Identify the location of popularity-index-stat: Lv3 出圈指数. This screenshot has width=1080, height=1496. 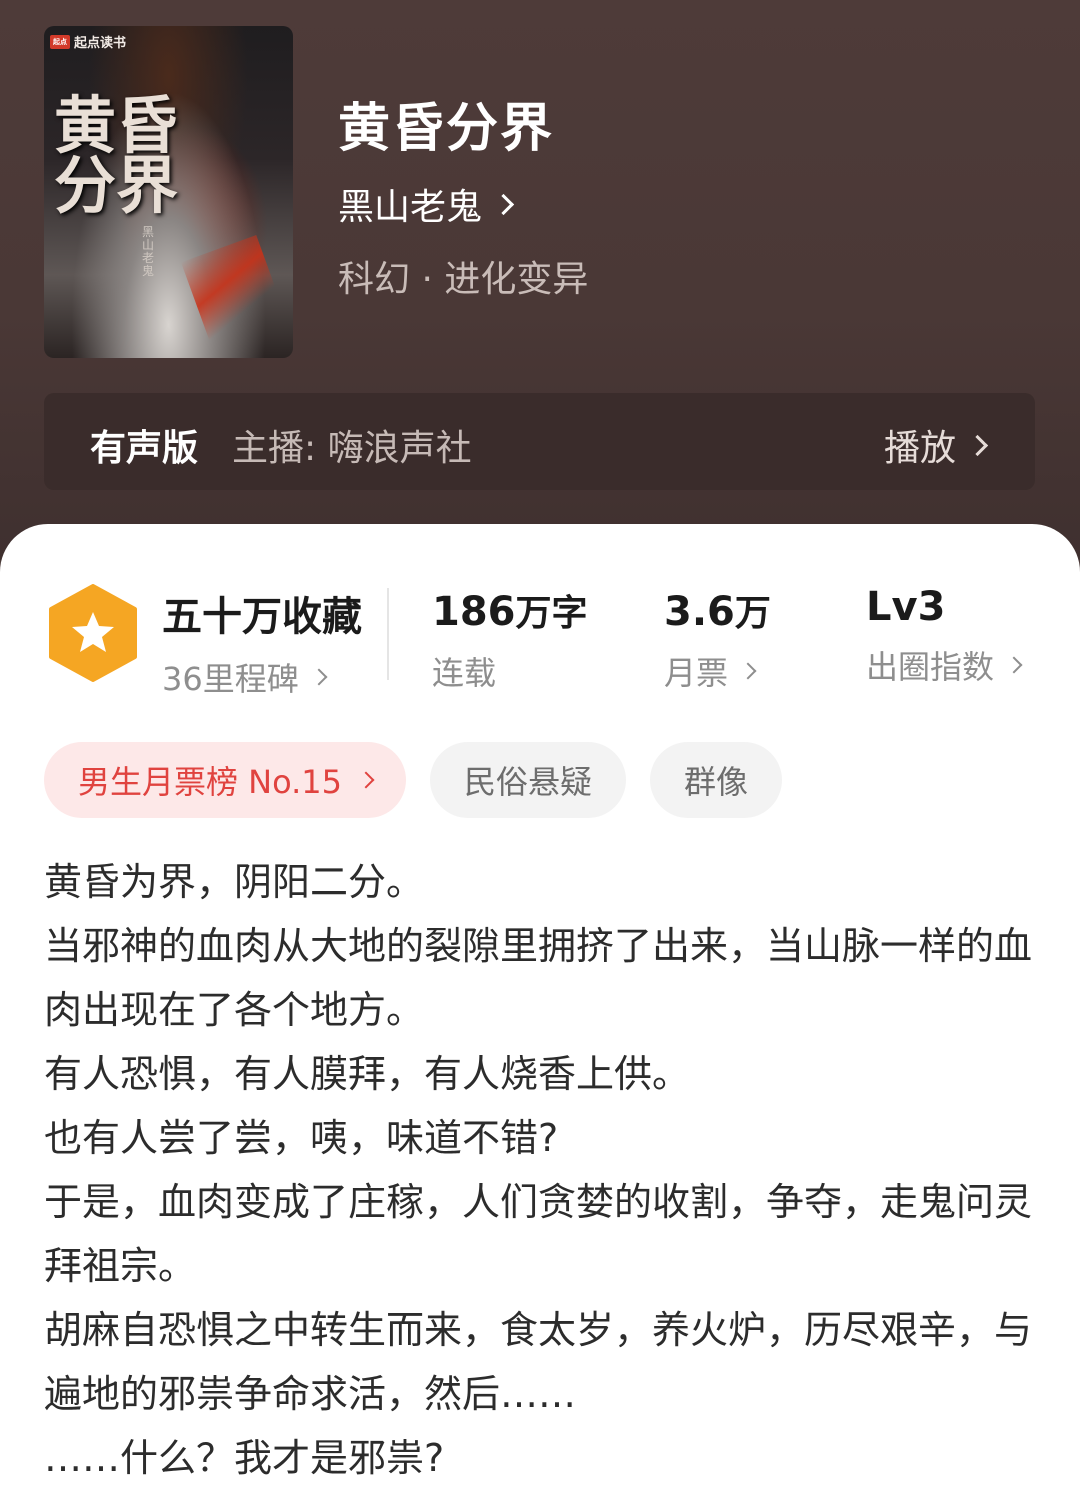
(944, 636).